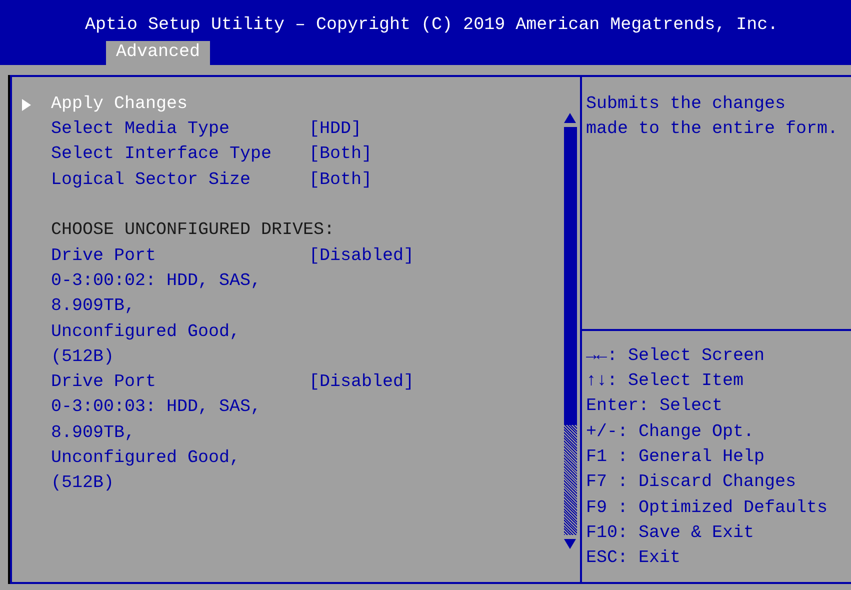 Image resolution: width=851 pixels, height=590 pixels. I want to click on setting-label: Select Interface Type, so click(180, 155).